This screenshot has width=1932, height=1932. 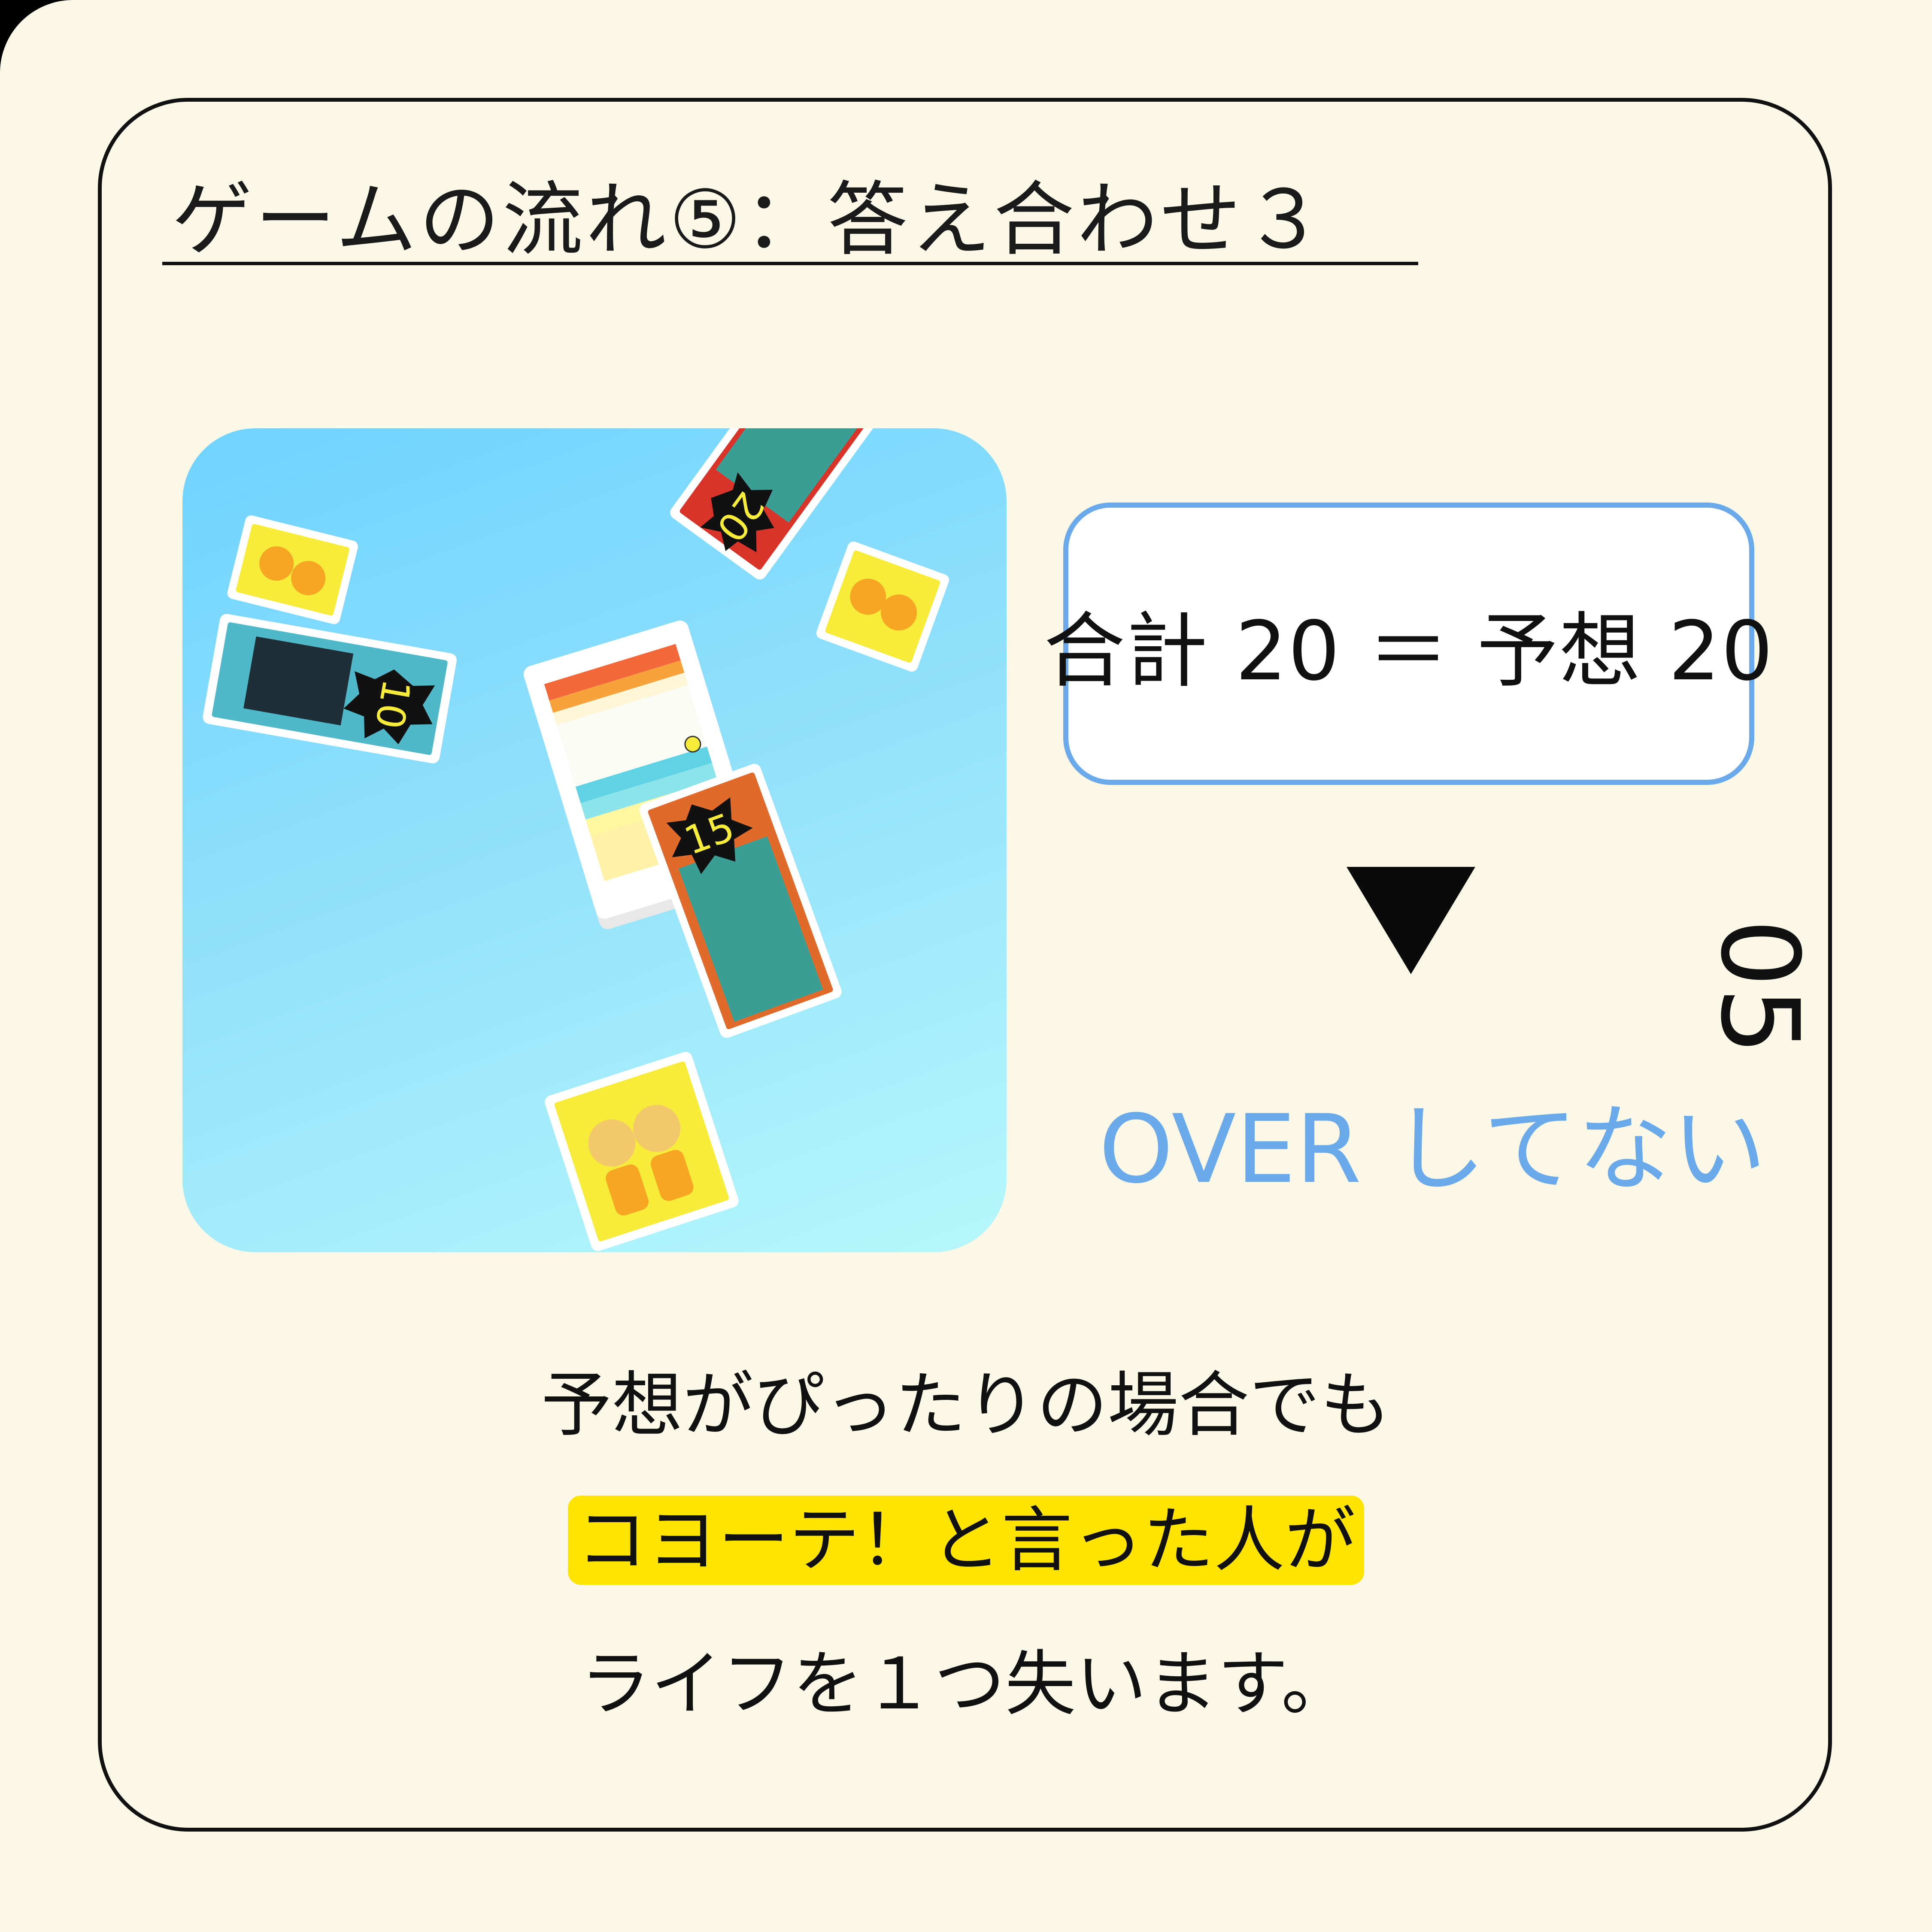 What do you see at coordinates (330, 689) in the screenshot?
I see `number-card-10: 10` at bounding box center [330, 689].